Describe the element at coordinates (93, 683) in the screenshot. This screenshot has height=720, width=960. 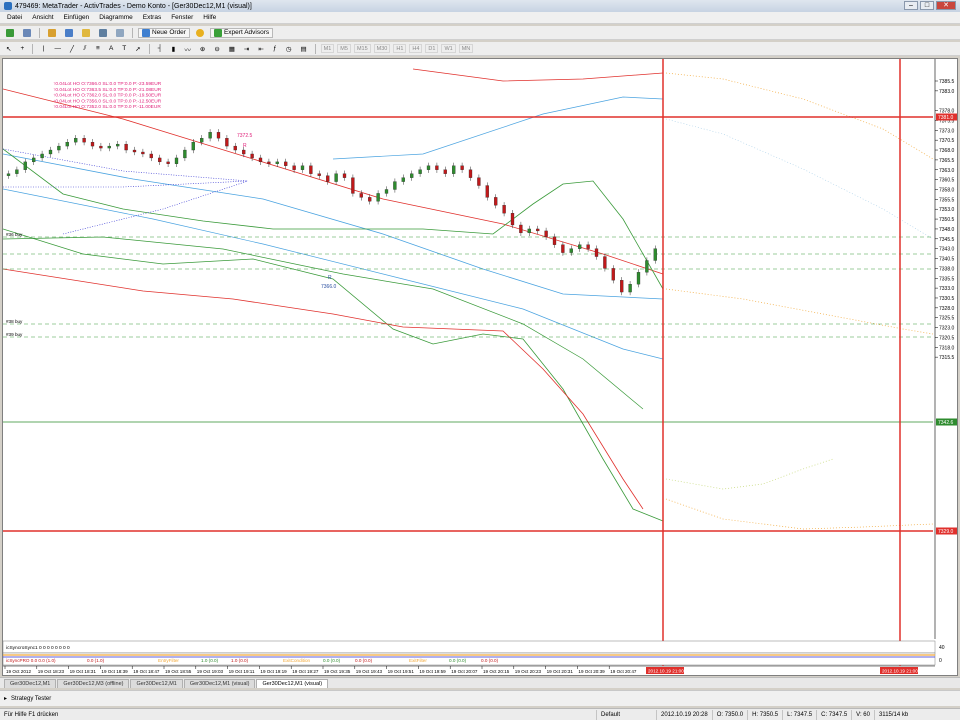
I see `chart-tab: Ger30Dec12,M3 (offline)` at that location.